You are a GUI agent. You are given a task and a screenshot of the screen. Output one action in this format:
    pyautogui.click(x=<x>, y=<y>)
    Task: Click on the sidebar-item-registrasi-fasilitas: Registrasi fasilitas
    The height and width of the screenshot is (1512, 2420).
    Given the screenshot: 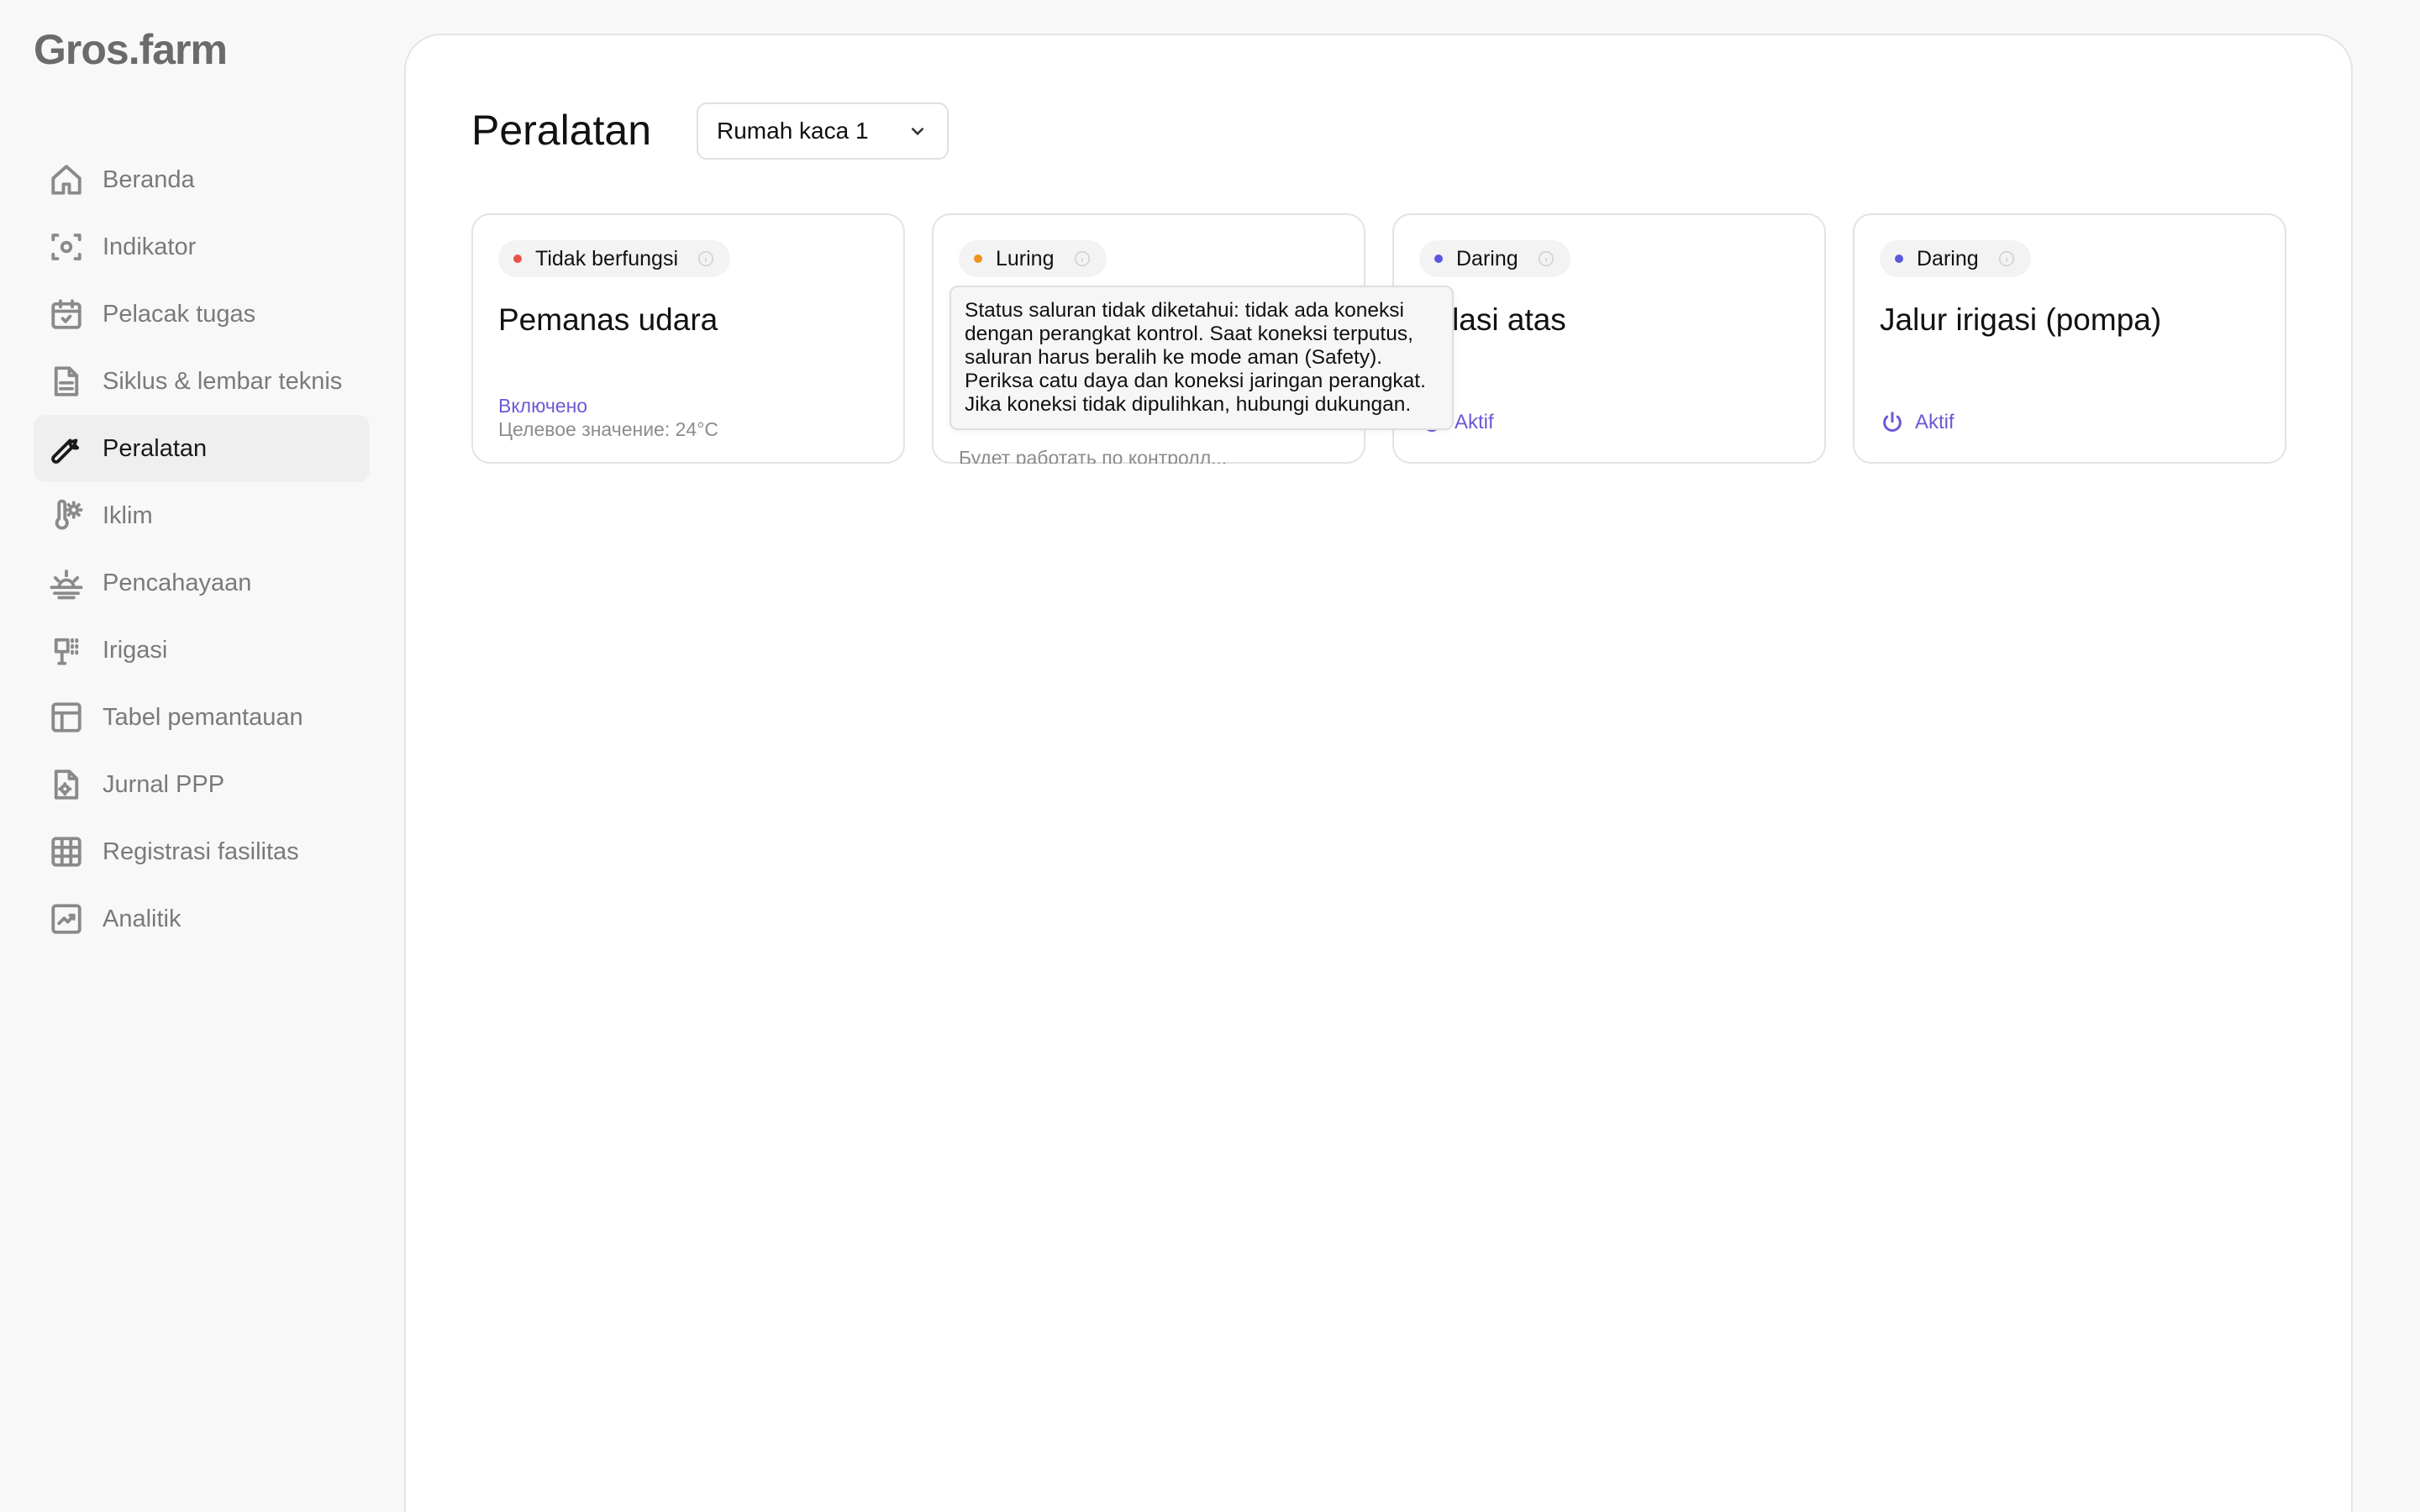 What is the action you would take?
    pyautogui.click(x=202, y=851)
    